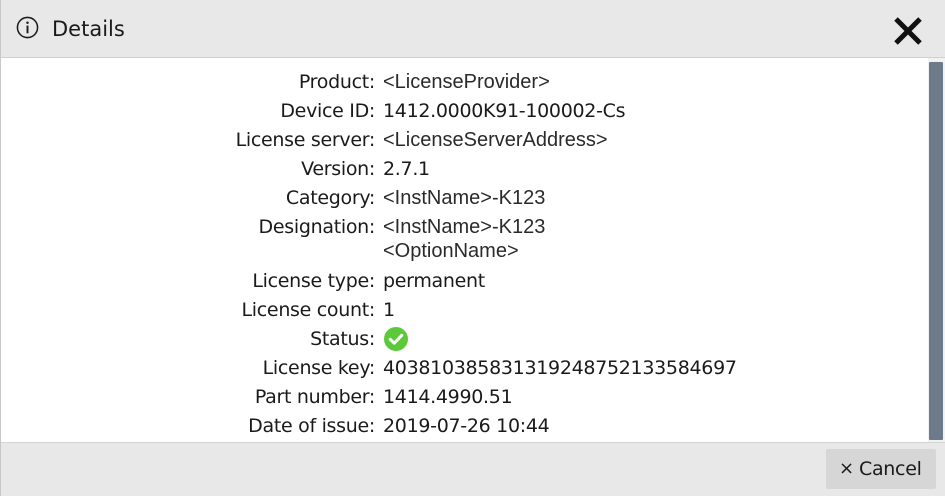  I want to click on detail-row-date-of-issue: Date of issue: 2019-07-26 10:44, so click(465, 427).